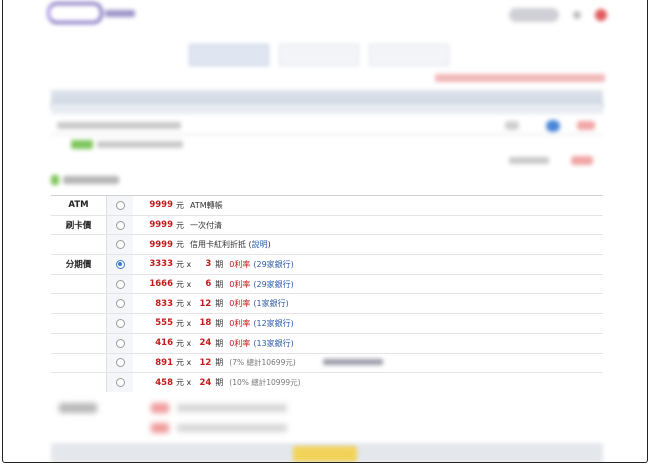 This screenshot has height=465, width=650. I want to click on site-logo, so click(93, 14).